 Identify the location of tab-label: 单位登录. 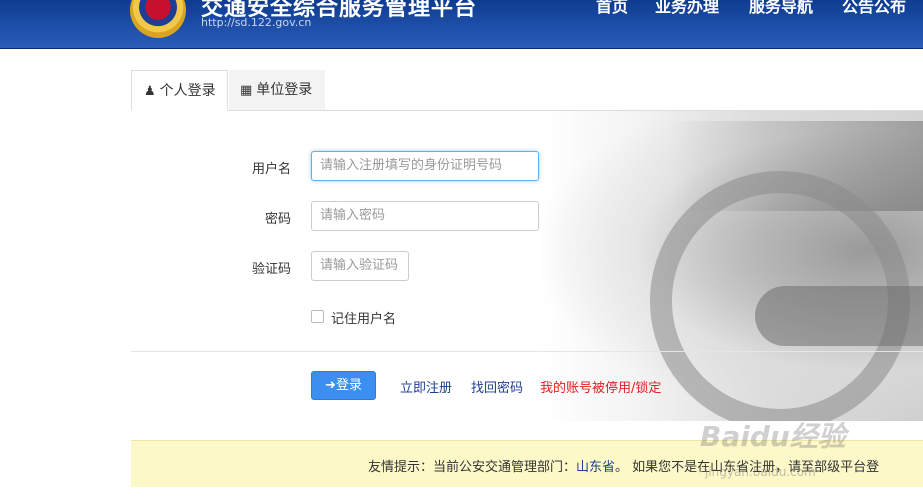
(284, 90).